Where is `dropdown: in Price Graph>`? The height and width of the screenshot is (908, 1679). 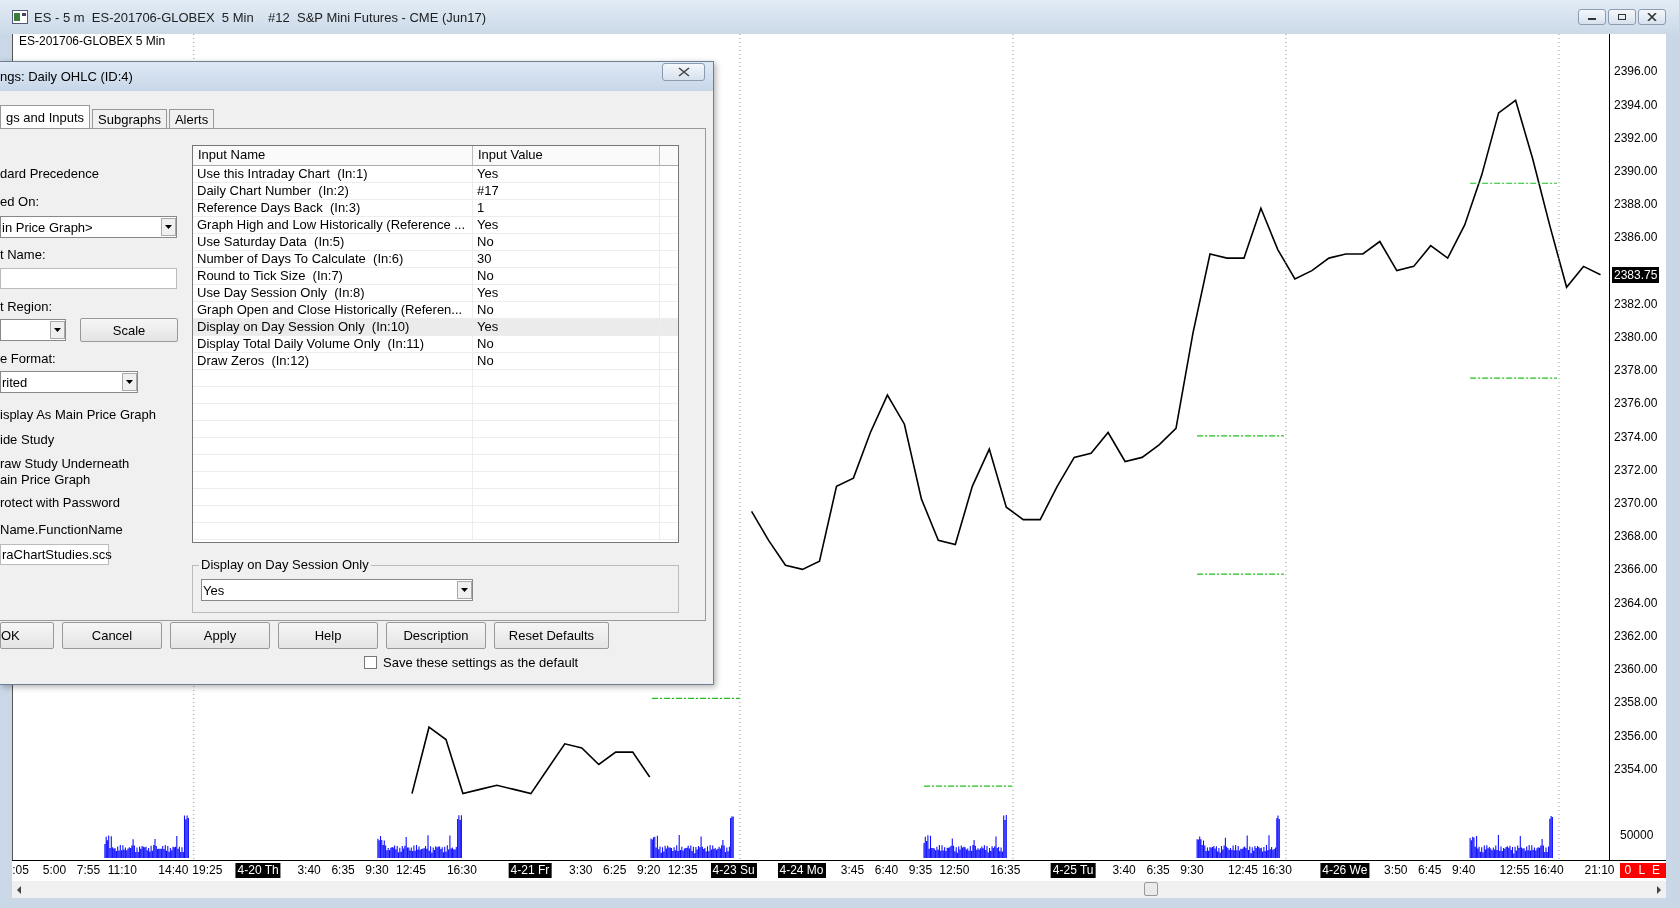 dropdown: in Price Graph> is located at coordinates (88, 227).